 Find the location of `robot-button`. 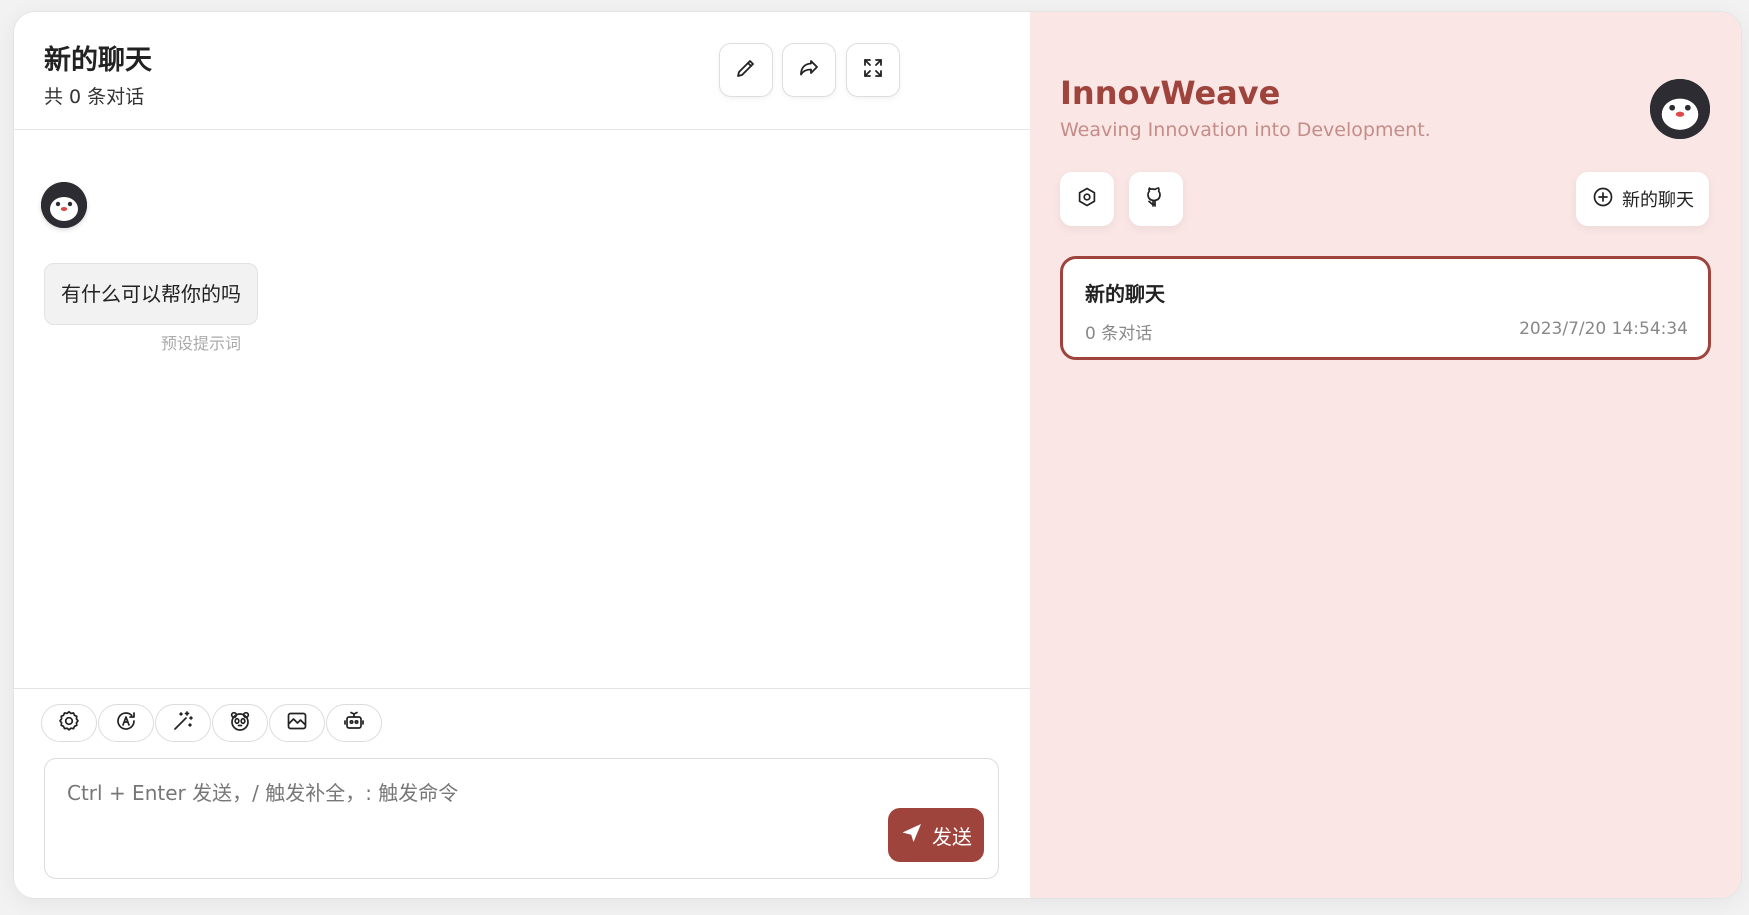

robot-button is located at coordinates (354, 723).